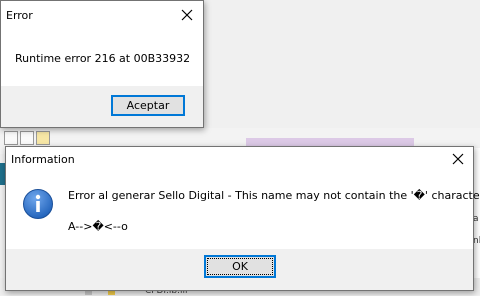  Describe the element at coordinates (38, 204) in the screenshot. I see `information-icon` at that location.